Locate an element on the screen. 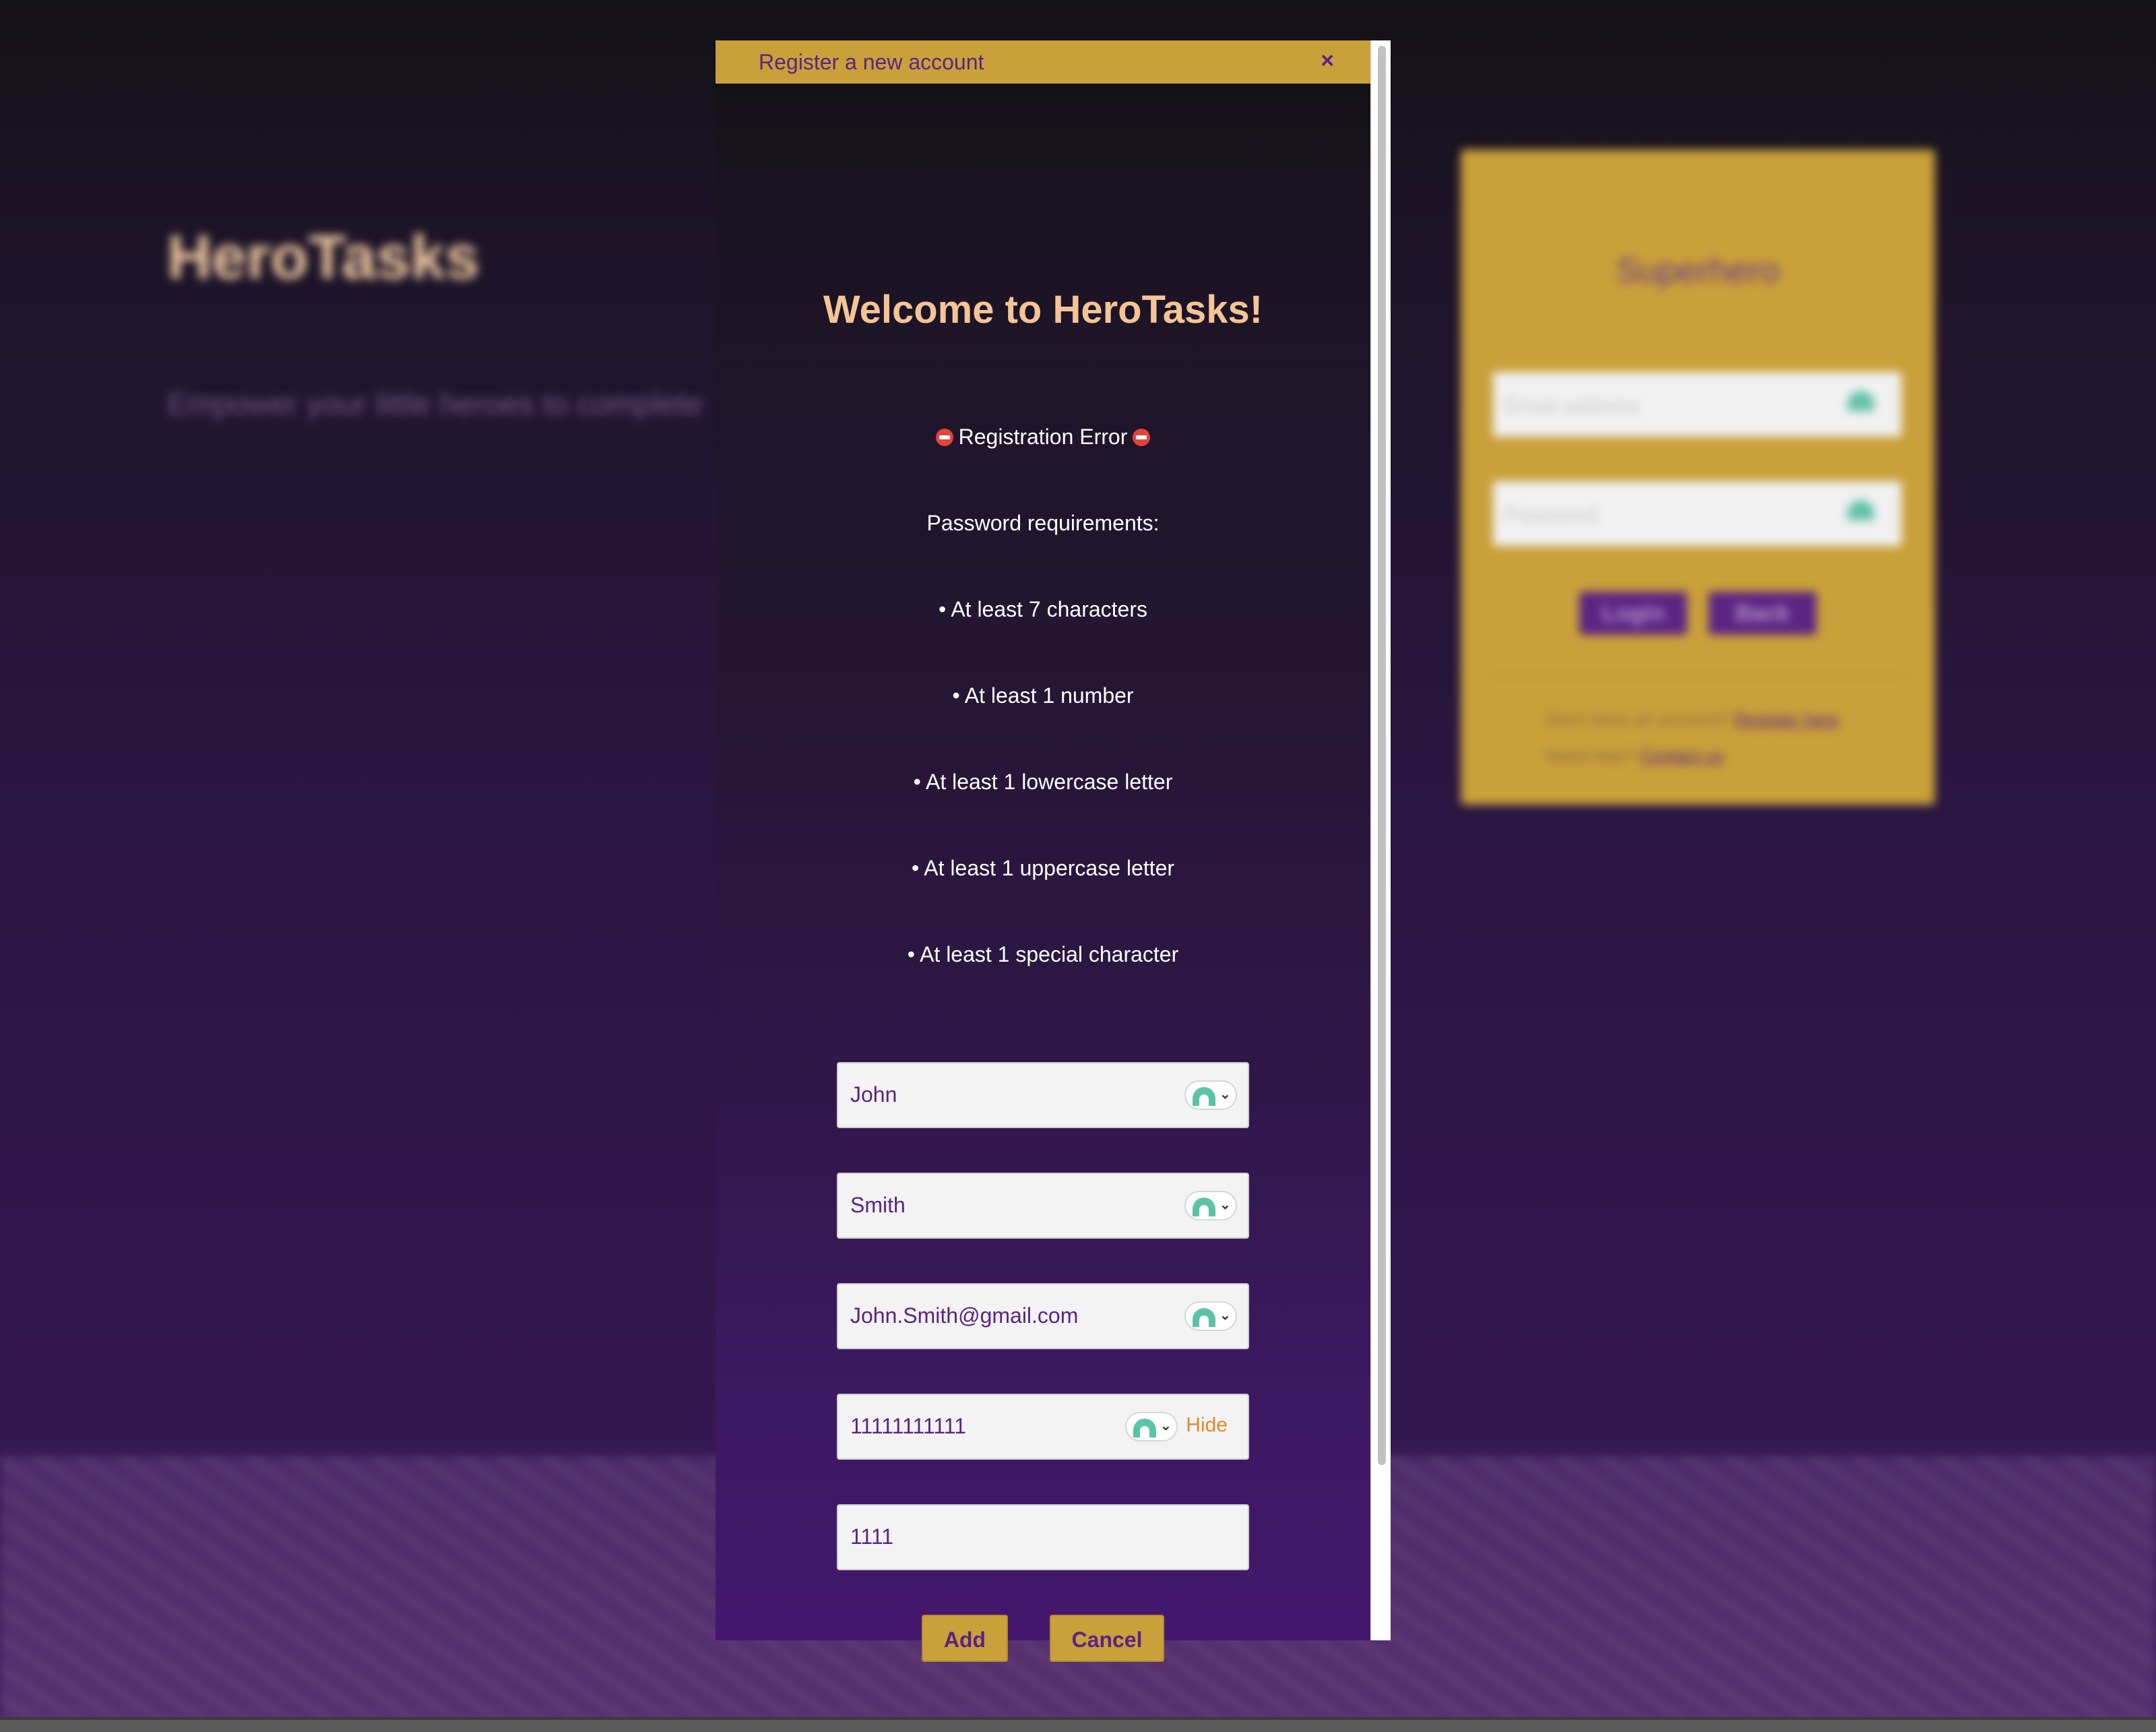 This screenshot has height=1732, width=2156. email-field: John.Smith@gmail.com ⌄ is located at coordinates (1043, 1316).